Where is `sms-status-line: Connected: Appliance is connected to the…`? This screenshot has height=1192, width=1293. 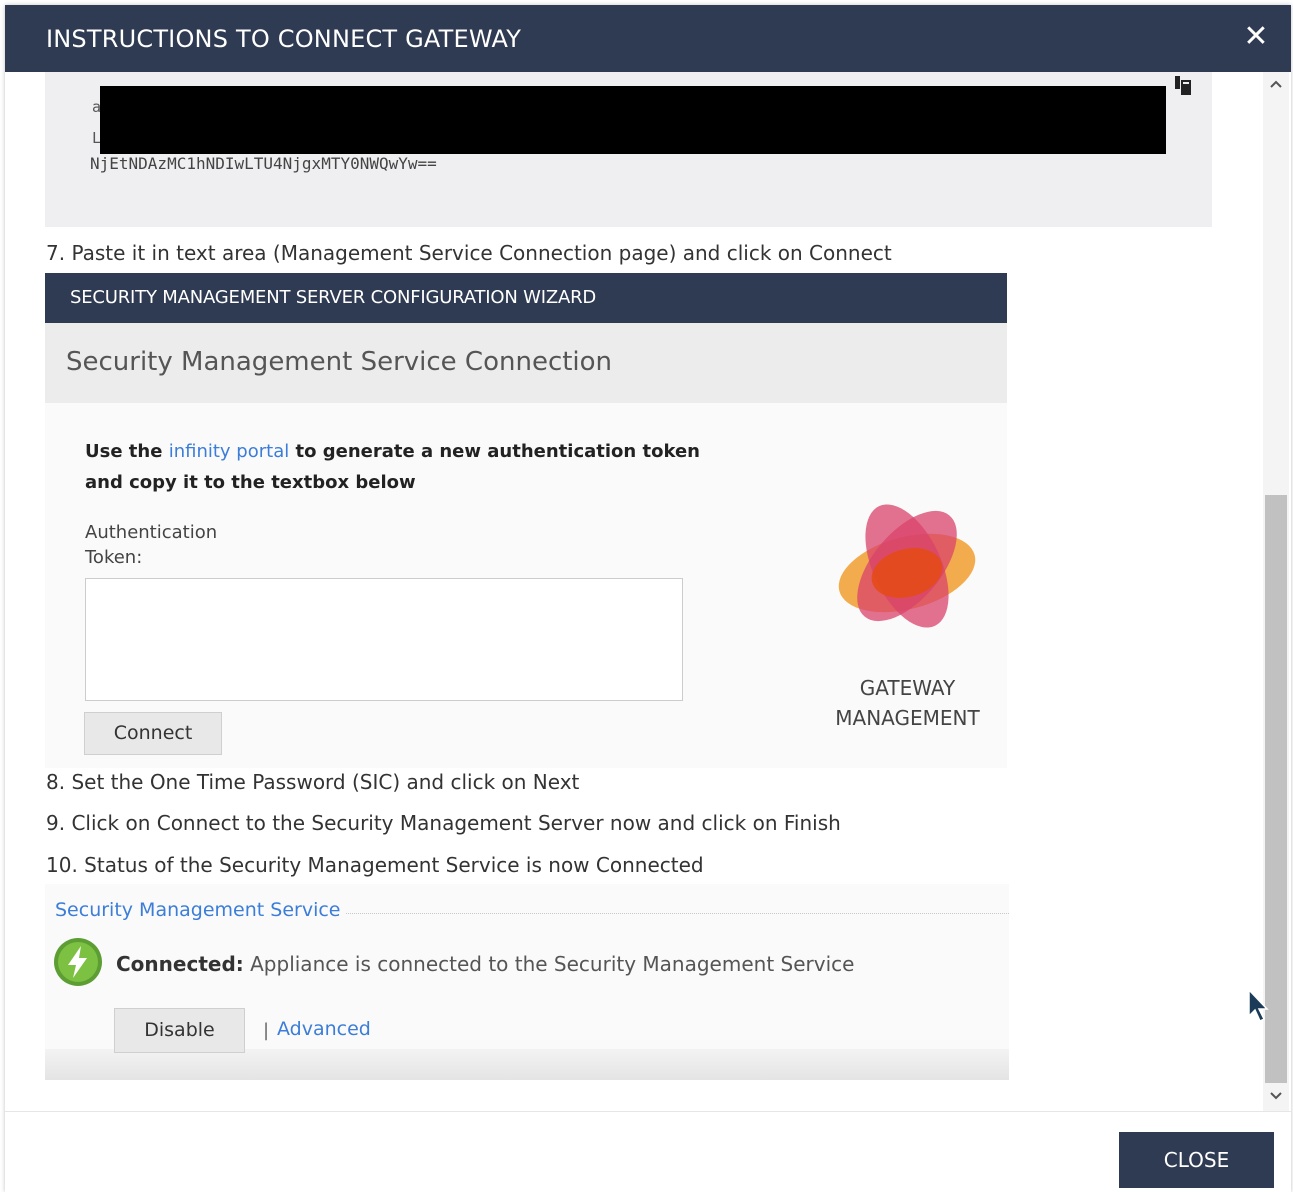 sms-status-line: Connected: Appliance is connected to the… is located at coordinates (485, 964).